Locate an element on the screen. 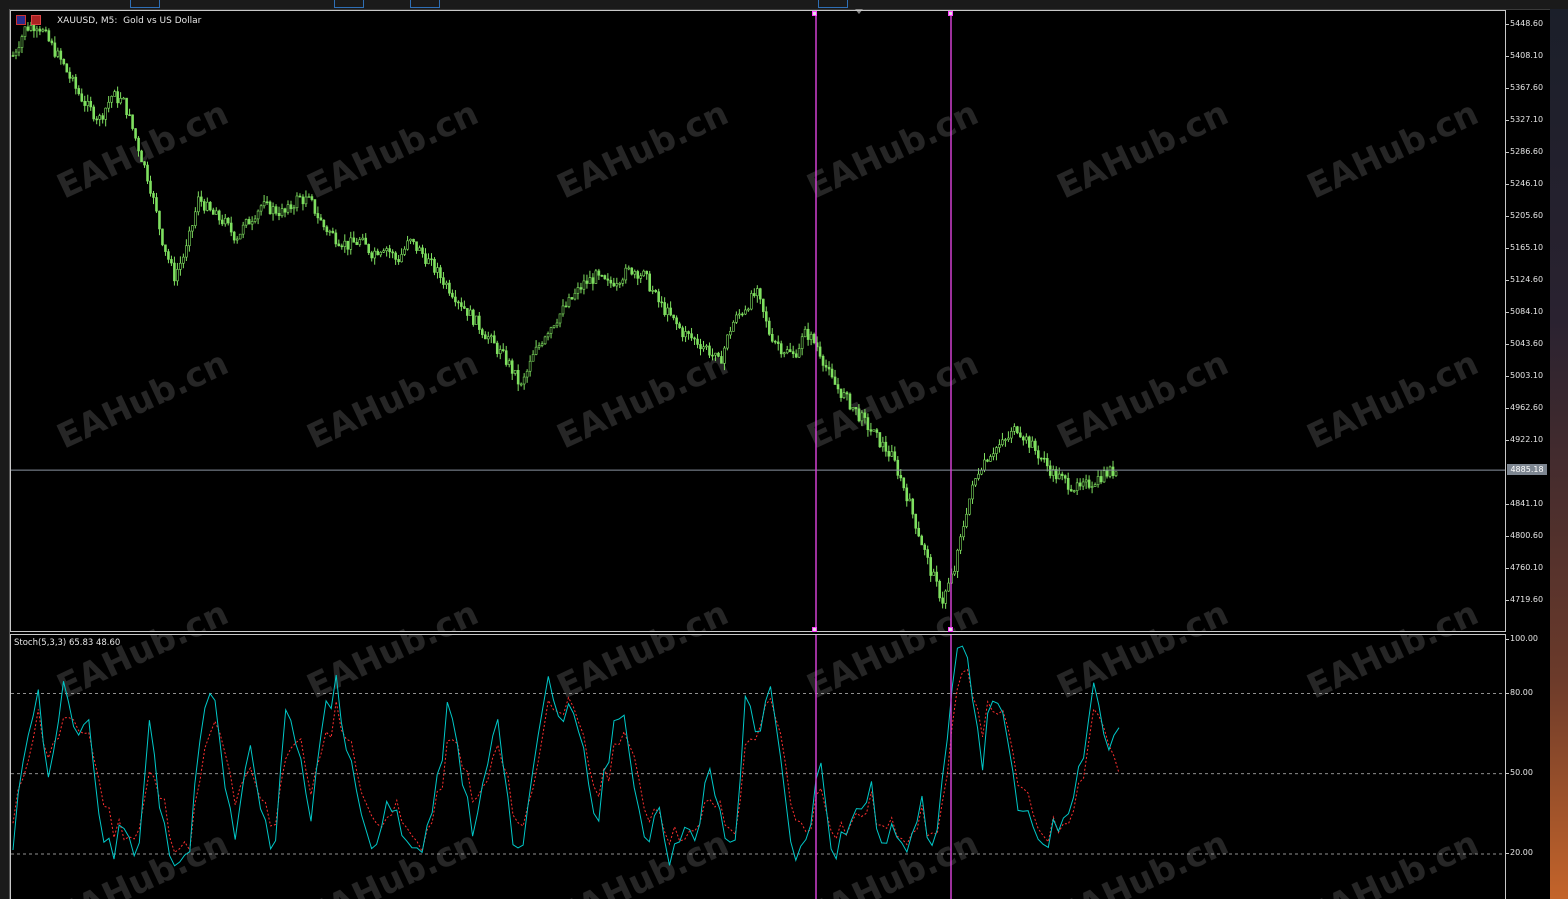 The width and height of the screenshot is (1568, 899). price-label: 5327.10 is located at coordinates (1527, 119).